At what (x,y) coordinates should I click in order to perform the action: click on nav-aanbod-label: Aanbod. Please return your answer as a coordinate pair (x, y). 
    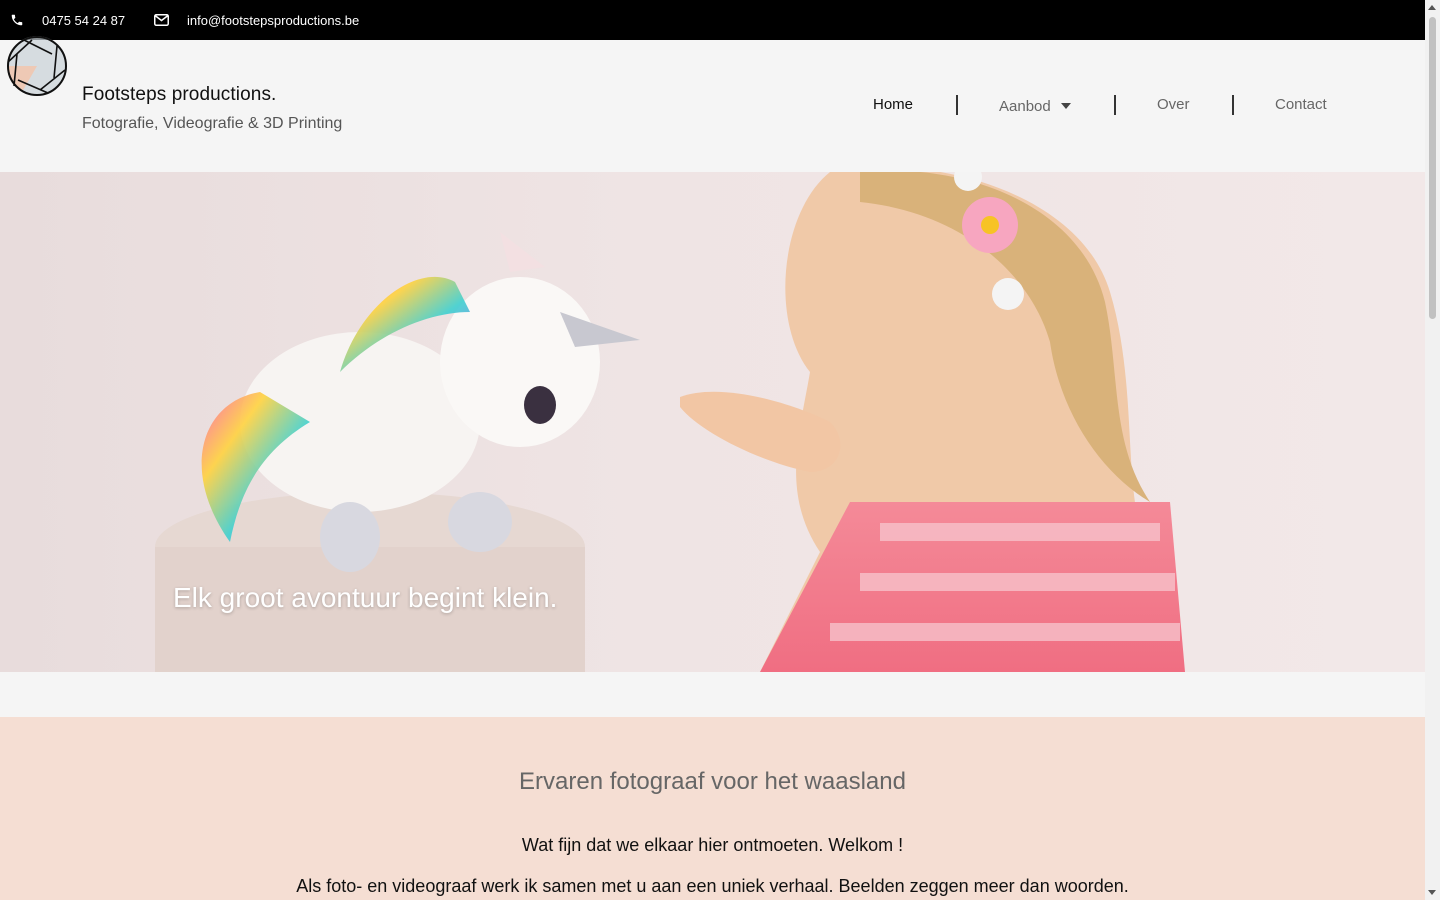
    Looking at the image, I should click on (1025, 106).